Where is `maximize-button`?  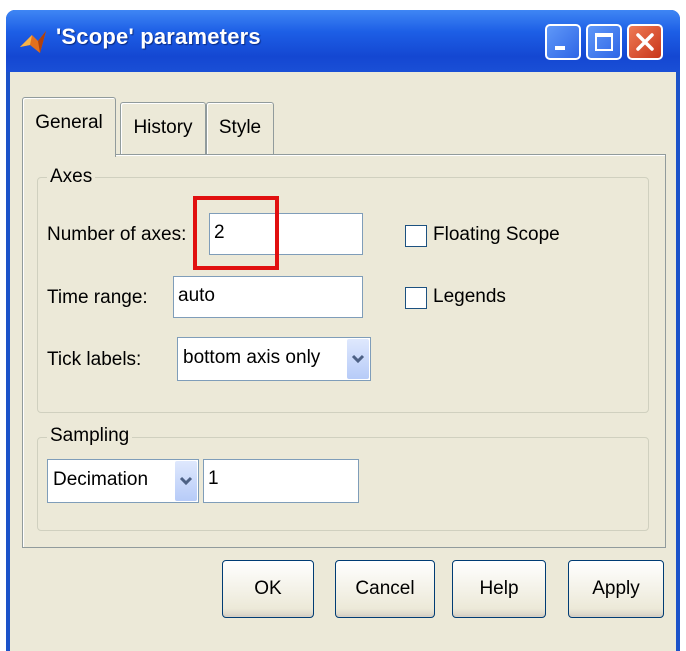 maximize-button is located at coordinates (604, 42).